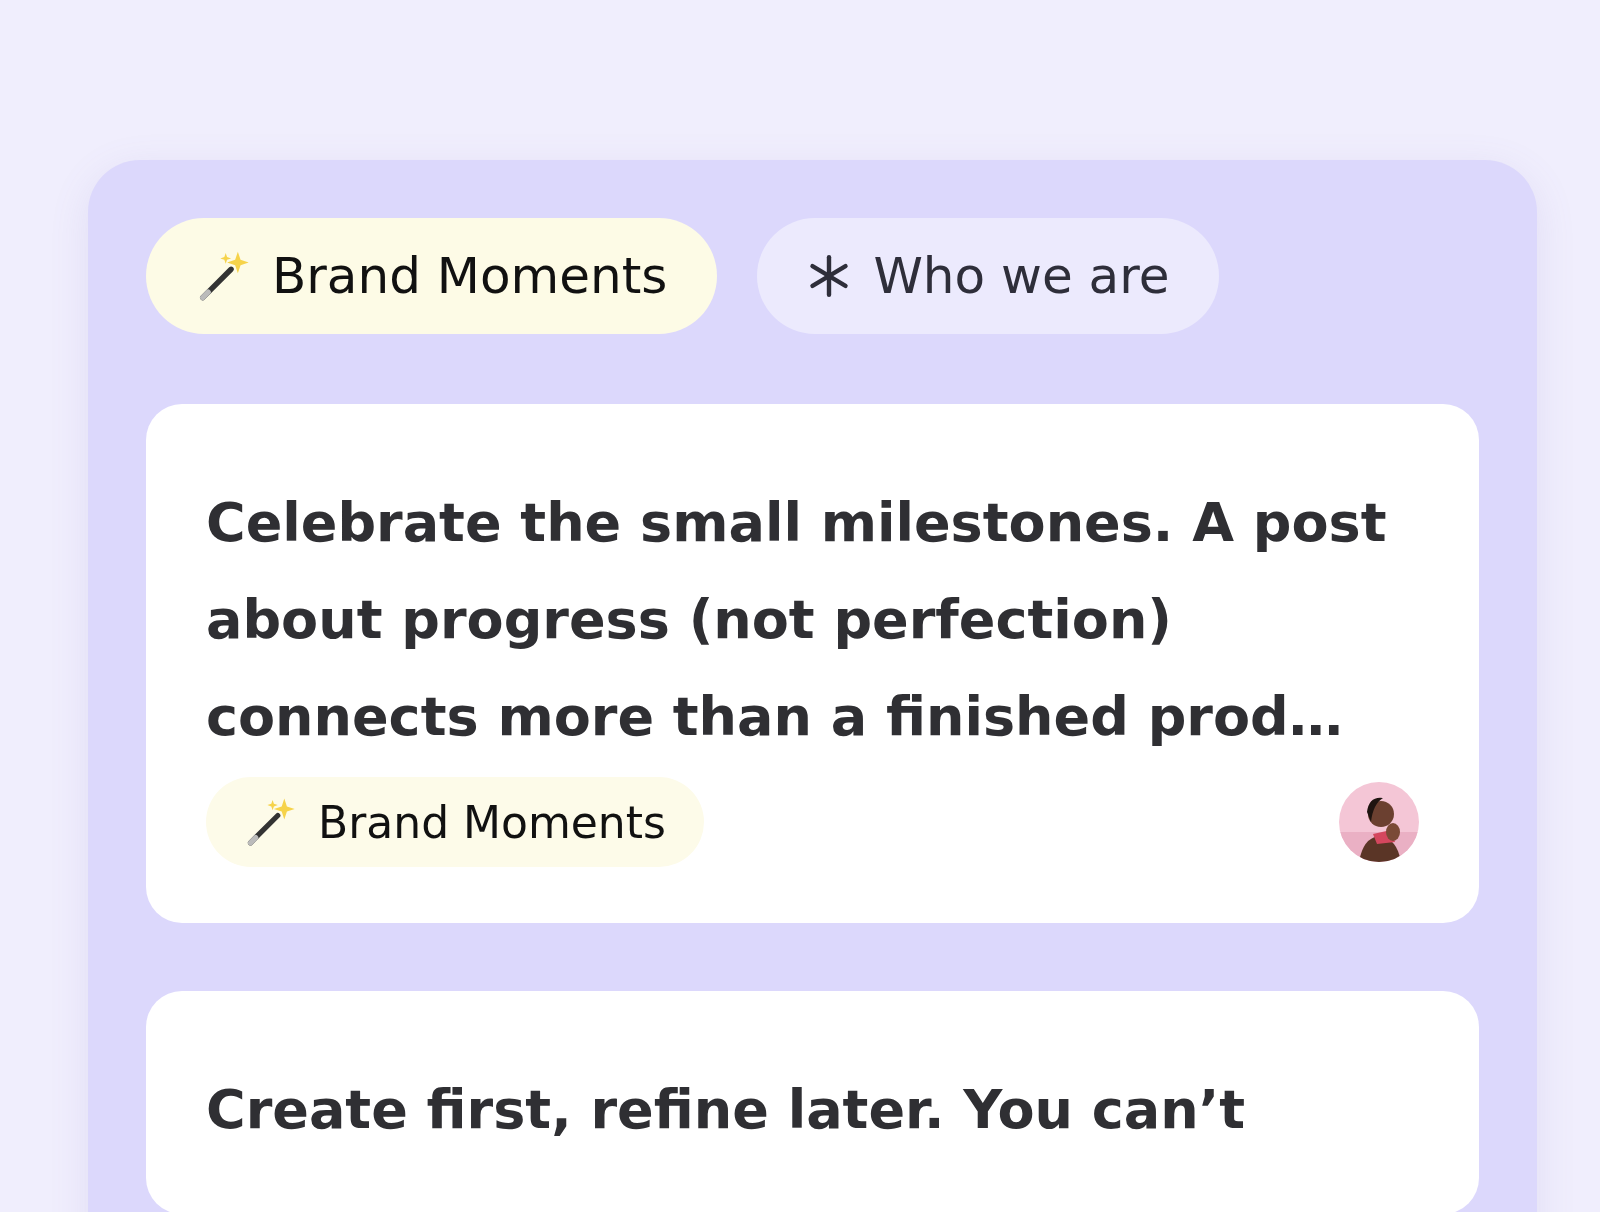 The image size is (1600, 1212). Describe the element at coordinates (726, 1110) in the screenshot. I see `post-text: Create first, refine later. You can’t` at that location.